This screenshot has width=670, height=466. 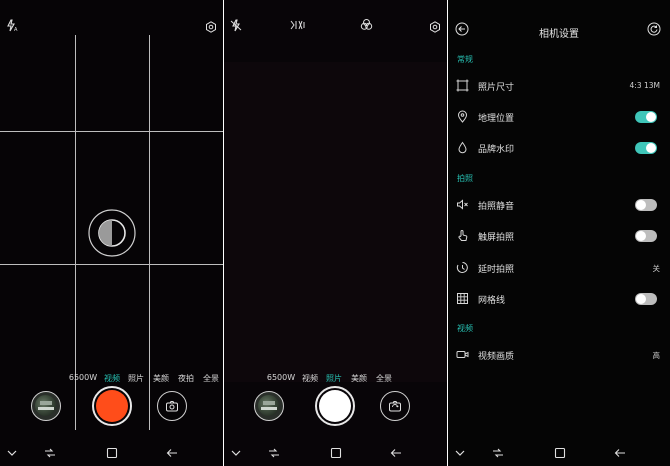 I want to click on setting-mute: 拍照静音, so click(x=559, y=205).